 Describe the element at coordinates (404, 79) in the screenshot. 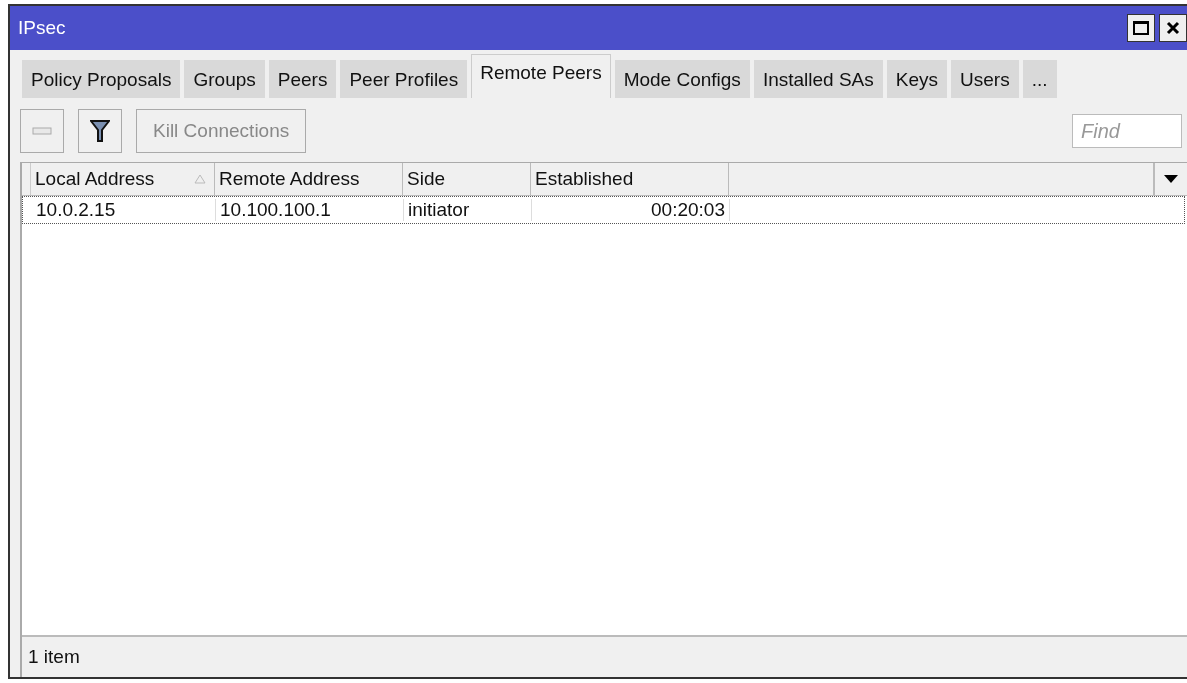

I see `tab: Peer Profiles` at that location.